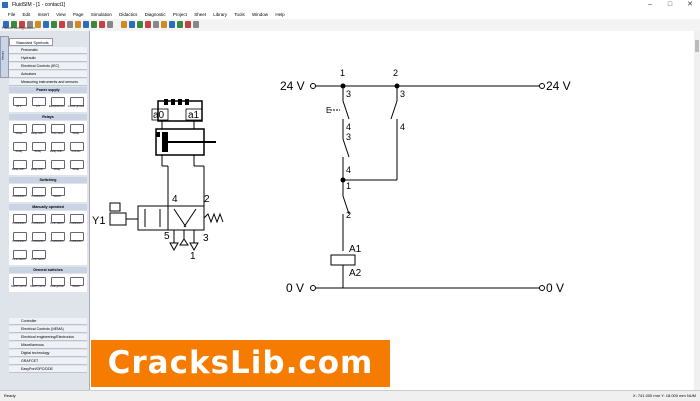  Describe the element at coordinates (180, 14) in the screenshot. I see `menu-project: Project` at that location.